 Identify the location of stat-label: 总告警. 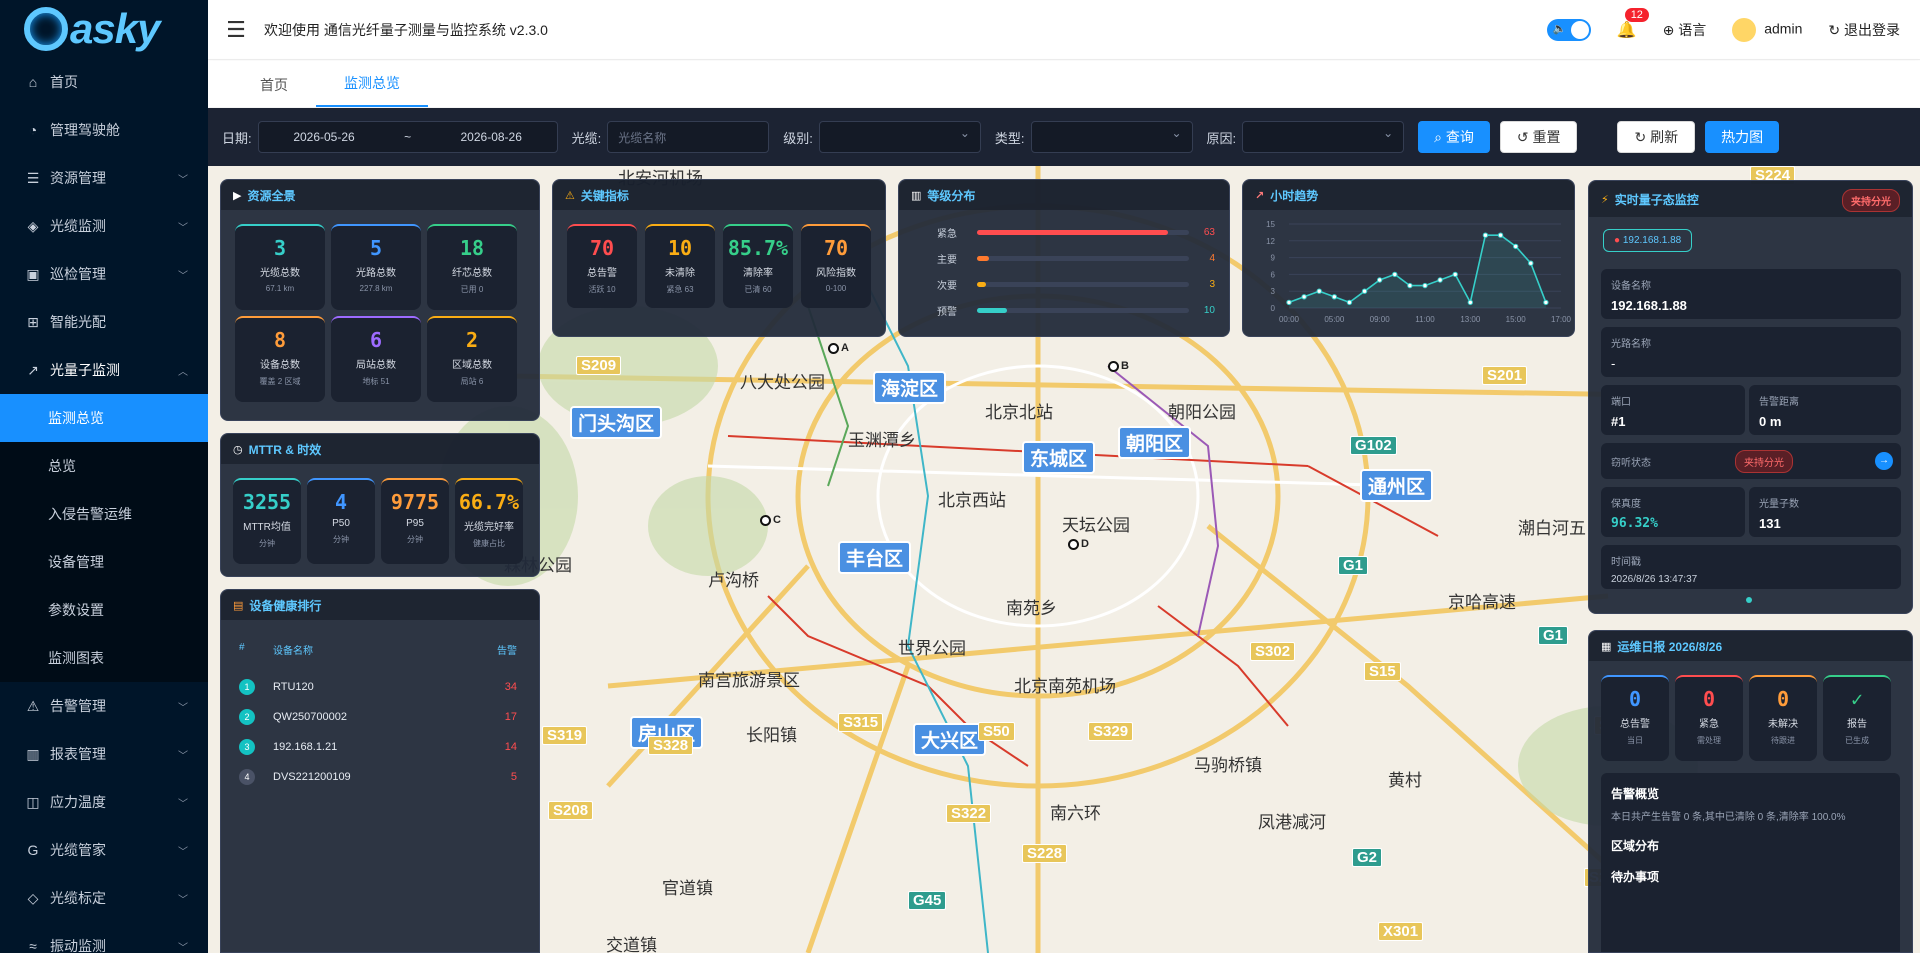
(602, 273).